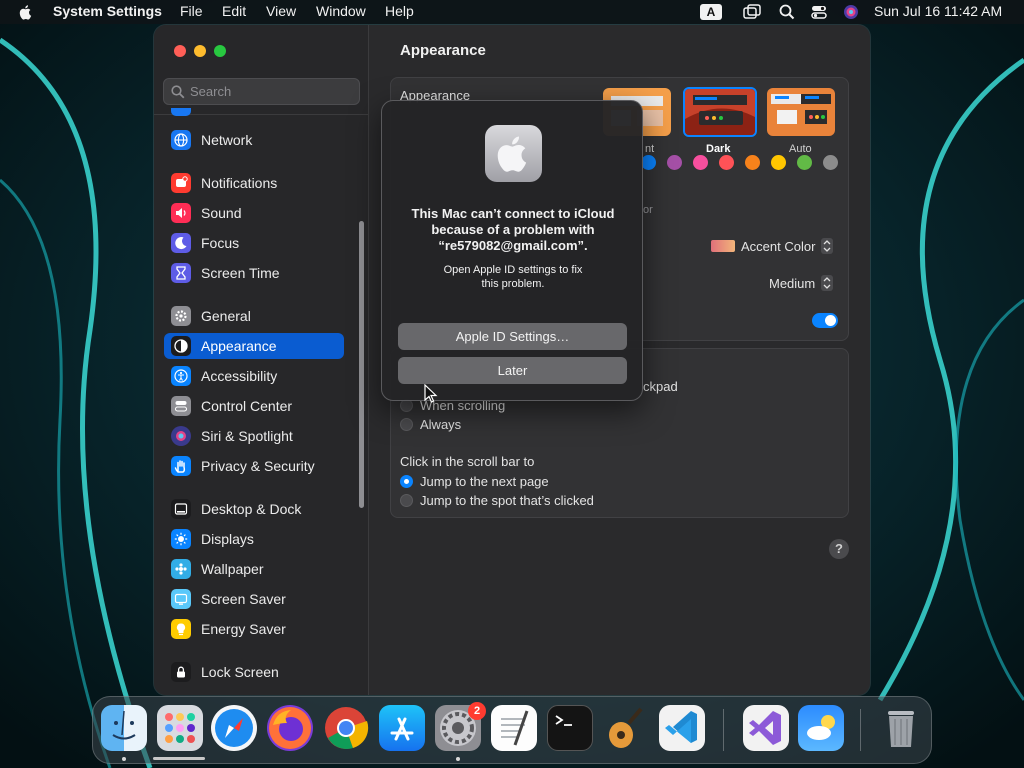 This screenshot has height=768, width=1024. What do you see at coordinates (254, 466) in the screenshot?
I see `sidebar-item-privacy-security: Privacy & Security` at bounding box center [254, 466].